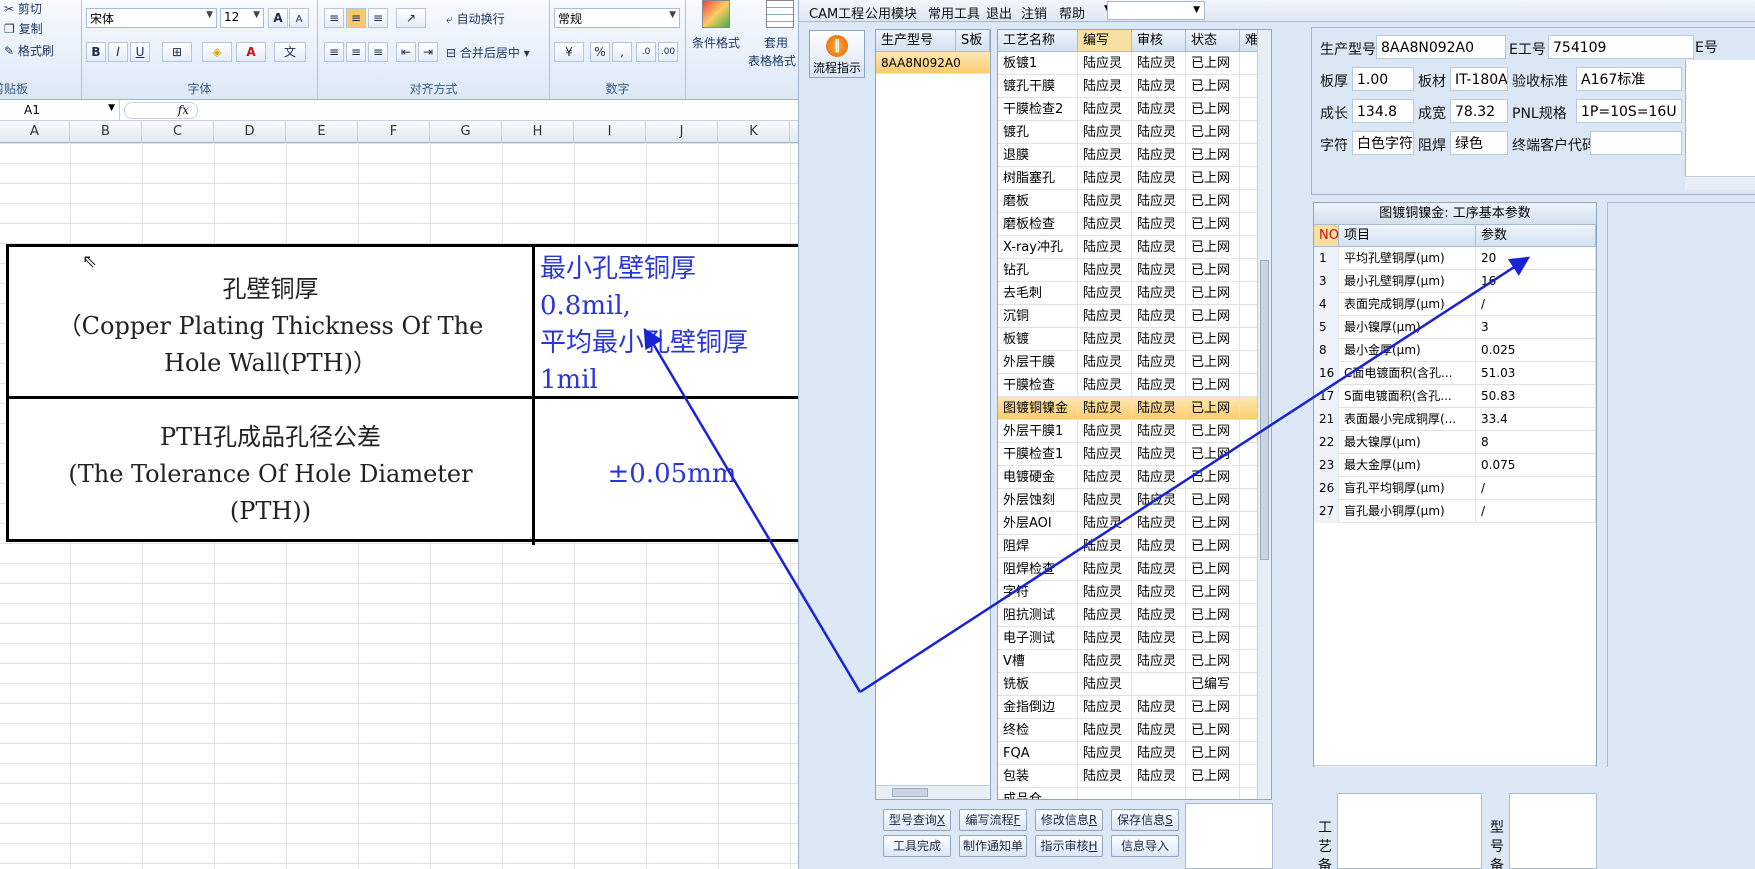 Image resolution: width=1755 pixels, height=869 pixels. I want to click on align-middle-icon: ≡, so click(356, 18).